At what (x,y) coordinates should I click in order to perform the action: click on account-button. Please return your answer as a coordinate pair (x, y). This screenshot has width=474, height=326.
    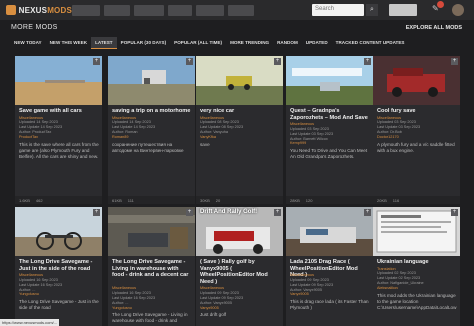
    Looking at the image, I should click on (403, 10).